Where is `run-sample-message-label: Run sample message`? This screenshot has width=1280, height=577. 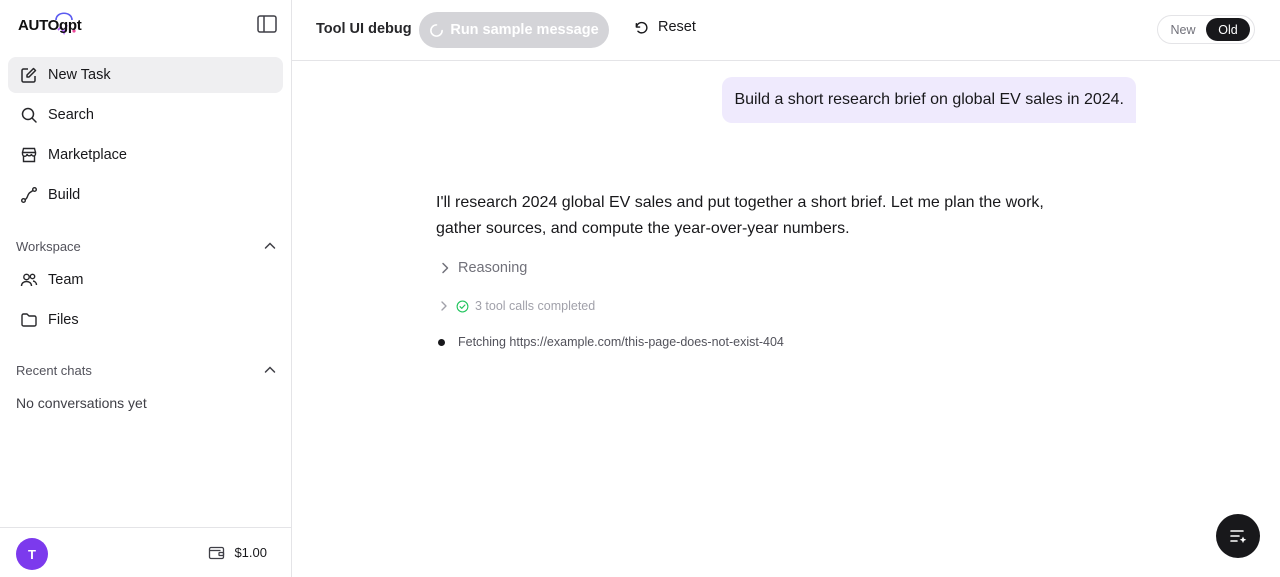
run-sample-message-label: Run sample message is located at coordinates (524, 30).